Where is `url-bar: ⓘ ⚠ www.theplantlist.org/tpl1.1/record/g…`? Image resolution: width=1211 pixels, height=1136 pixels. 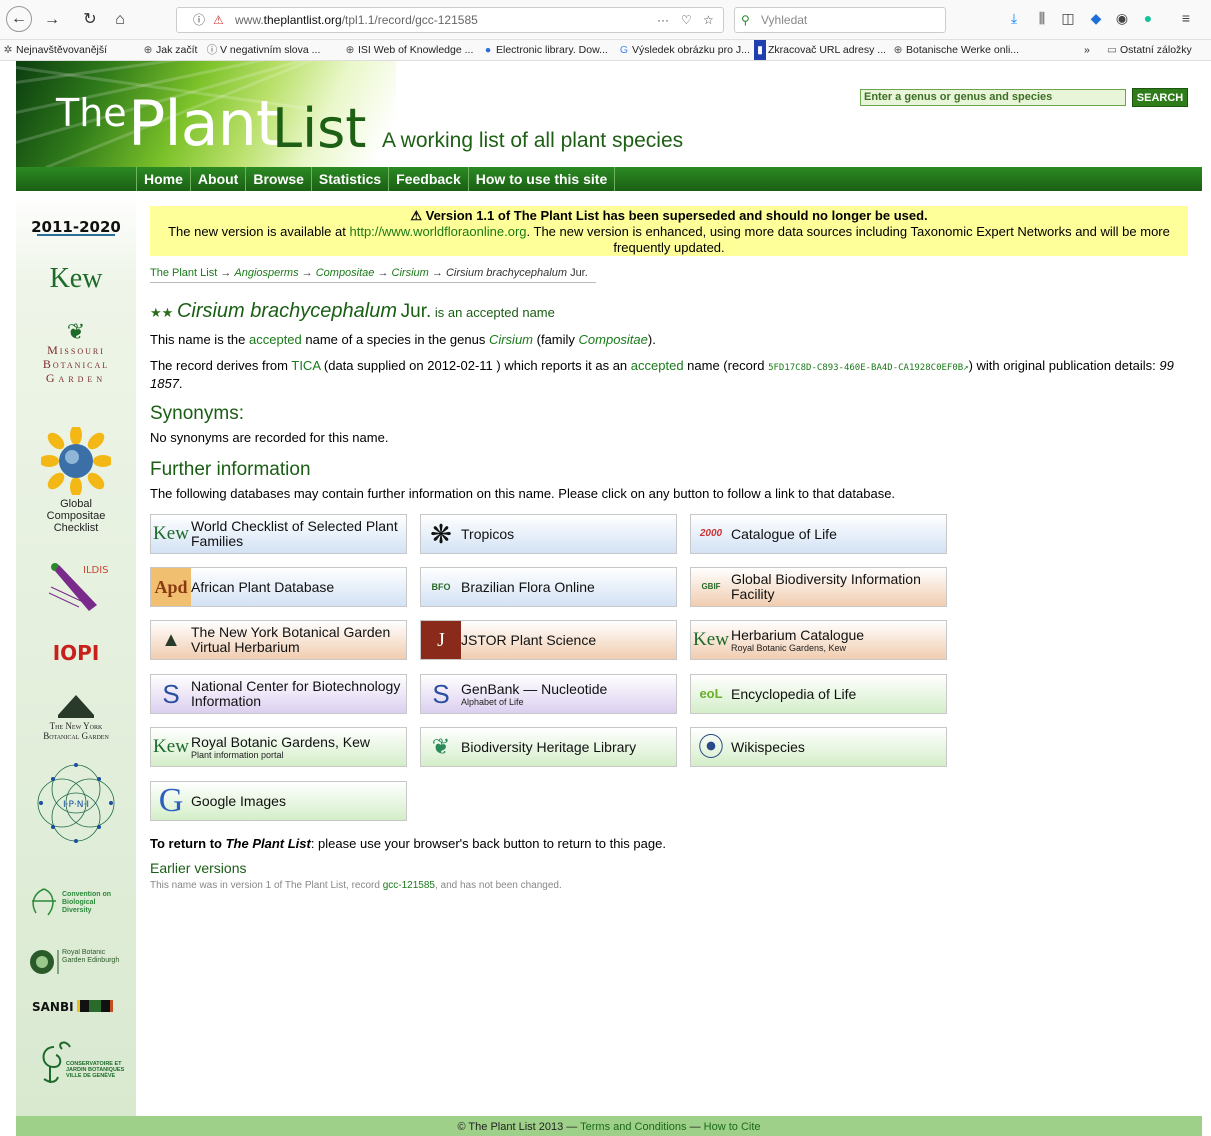
url-bar: ⓘ ⚠ www.theplantlist.org/tpl1.1/record/g… is located at coordinates (450, 20).